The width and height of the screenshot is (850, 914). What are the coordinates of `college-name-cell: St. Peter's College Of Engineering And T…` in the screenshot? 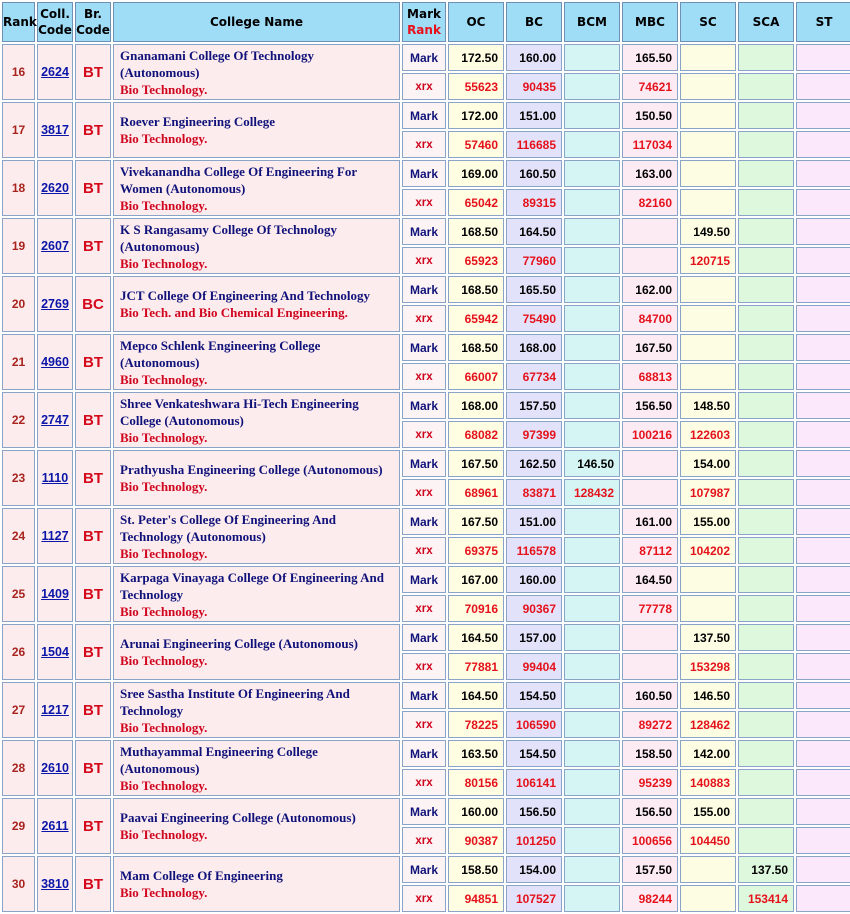 It's located at (256, 536).